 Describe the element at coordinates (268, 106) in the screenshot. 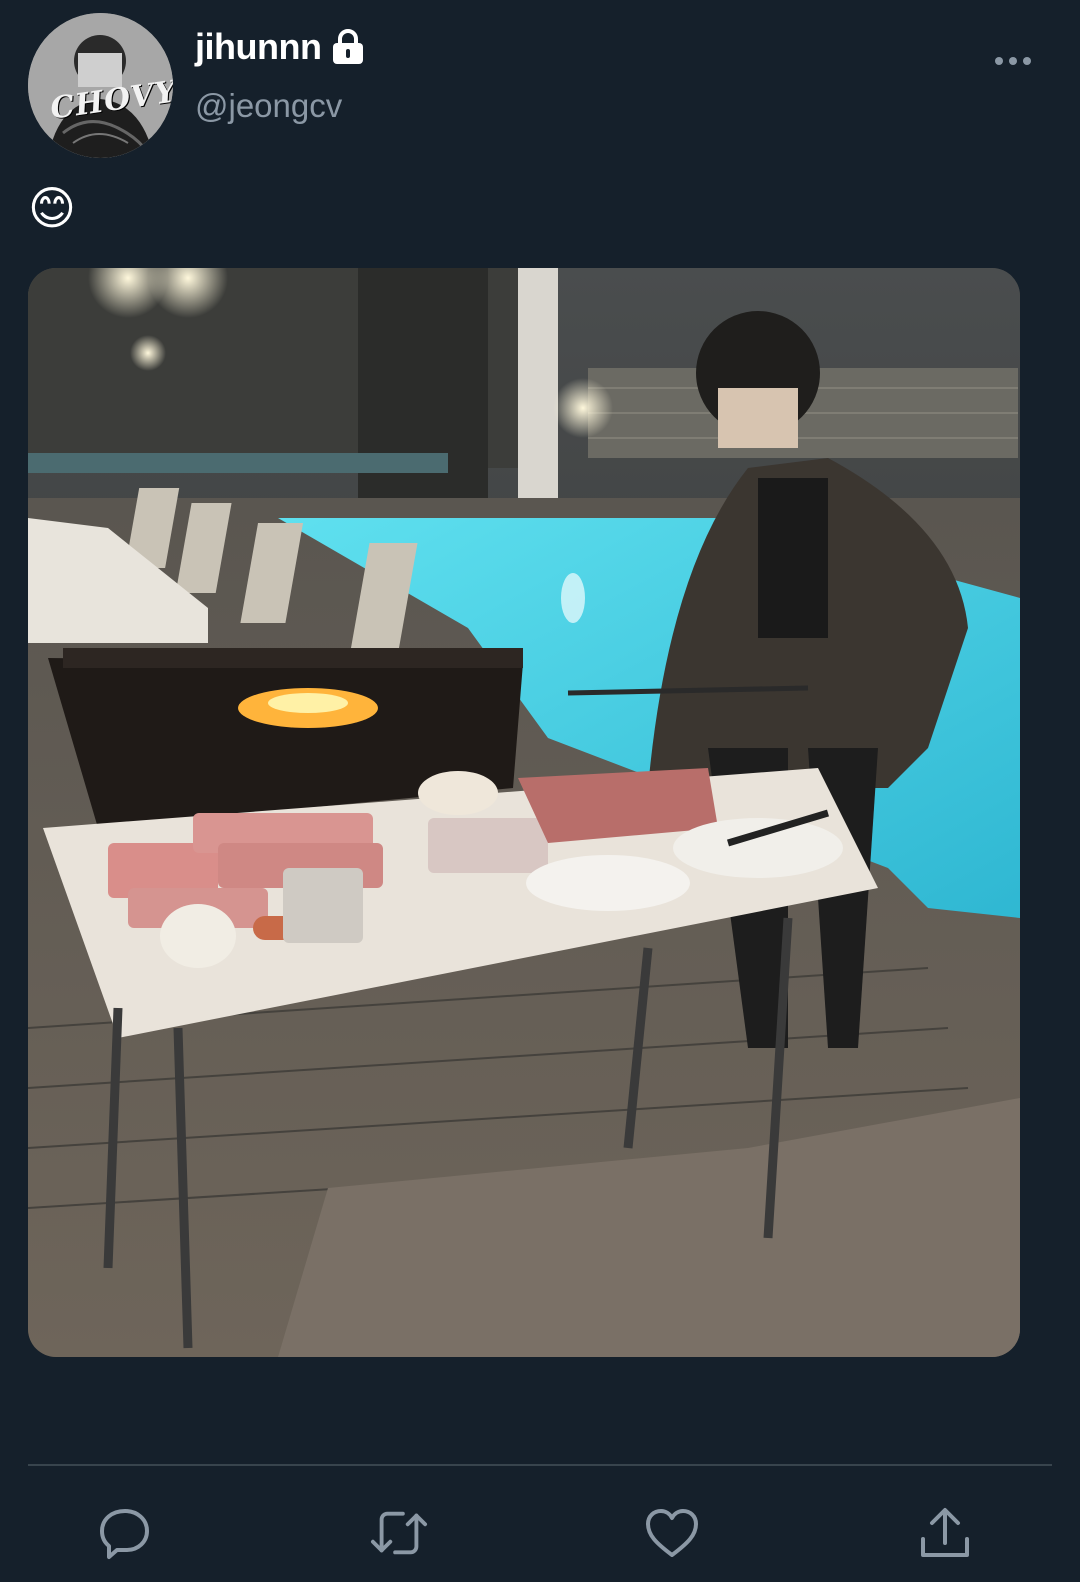

I see `username: @jeongcv` at that location.